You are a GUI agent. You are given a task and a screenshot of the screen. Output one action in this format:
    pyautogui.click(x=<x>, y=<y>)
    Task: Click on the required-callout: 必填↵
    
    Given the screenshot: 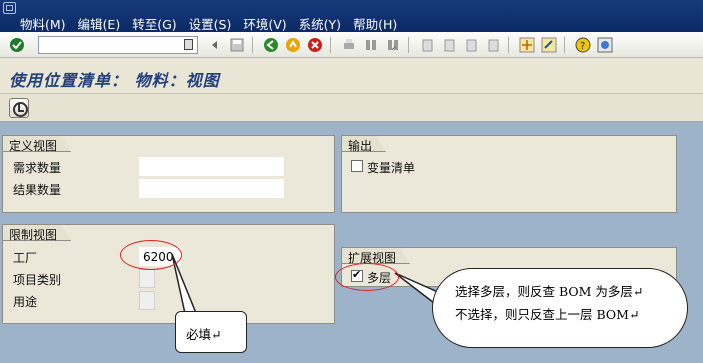 What is the action you would take?
    pyautogui.click(x=211, y=332)
    